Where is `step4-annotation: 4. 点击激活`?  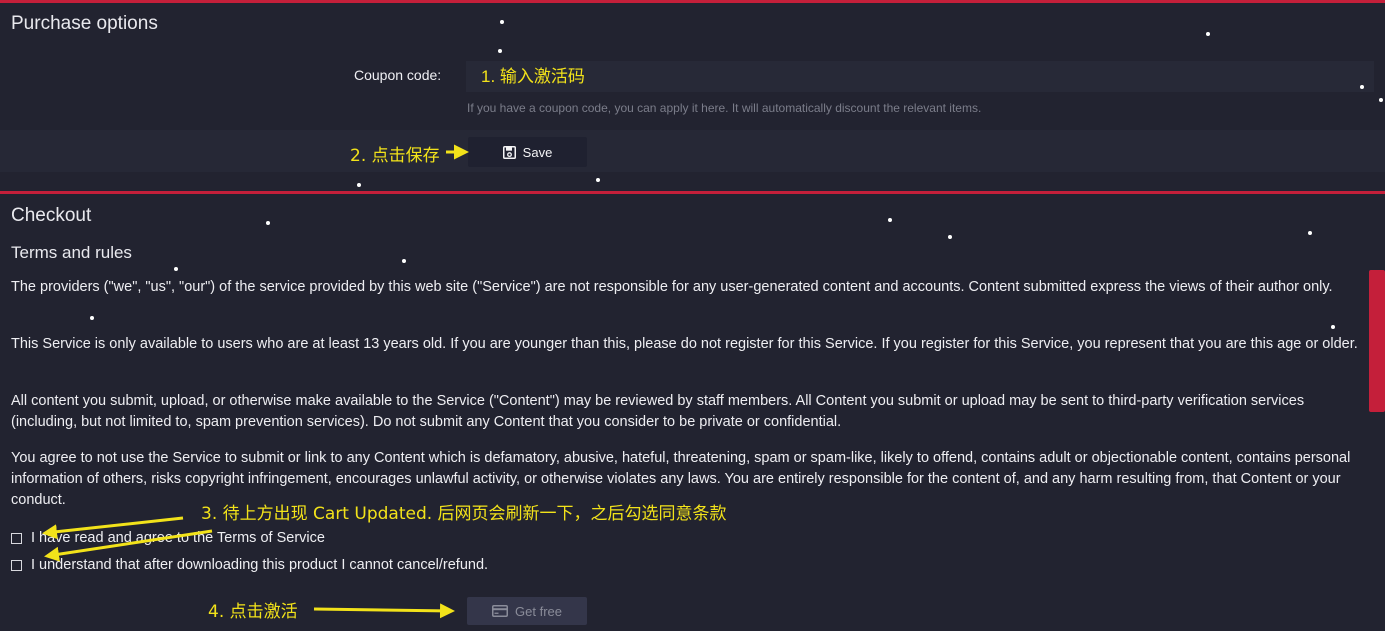
step4-annotation: 4. 点击激活 is located at coordinates (253, 612).